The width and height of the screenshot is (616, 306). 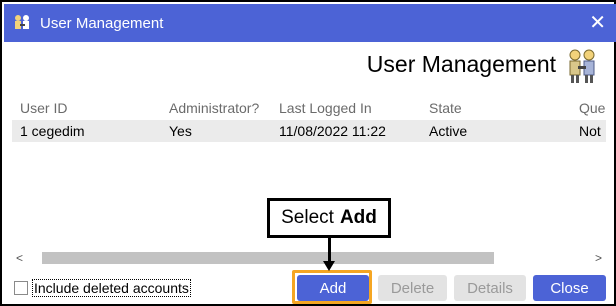 I want to click on cell-administrator: Yes, so click(x=180, y=131).